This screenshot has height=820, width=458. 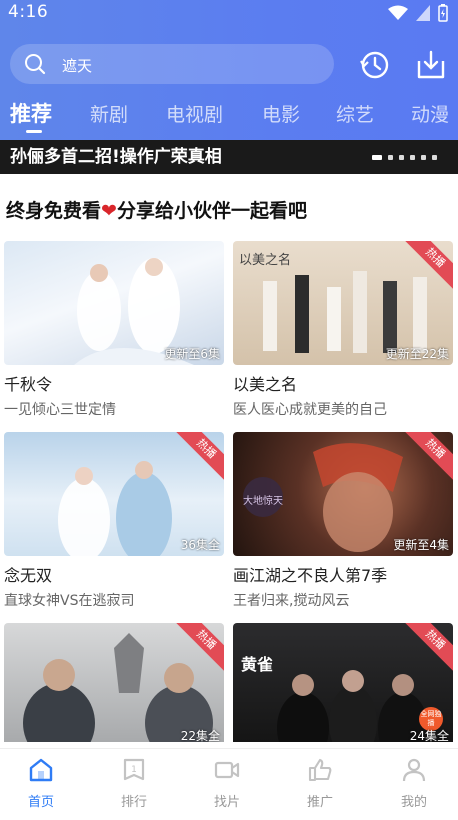 I want to click on video-card: 以美之名 热播 更新至22集 以美之名 医人医心成就更美的自己, so click(x=343, y=330).